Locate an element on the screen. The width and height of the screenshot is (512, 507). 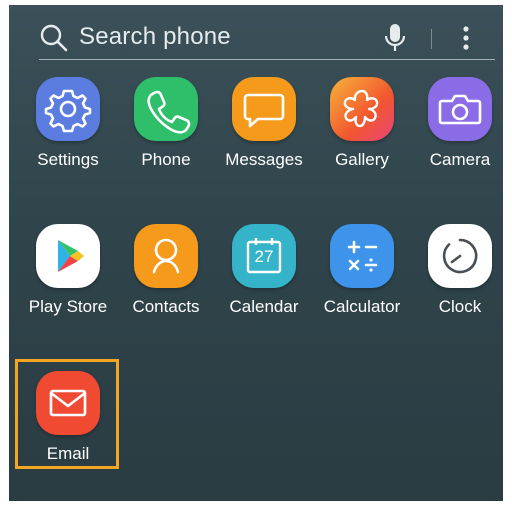
app-phone: Phone is located at coordinates (166, 137).